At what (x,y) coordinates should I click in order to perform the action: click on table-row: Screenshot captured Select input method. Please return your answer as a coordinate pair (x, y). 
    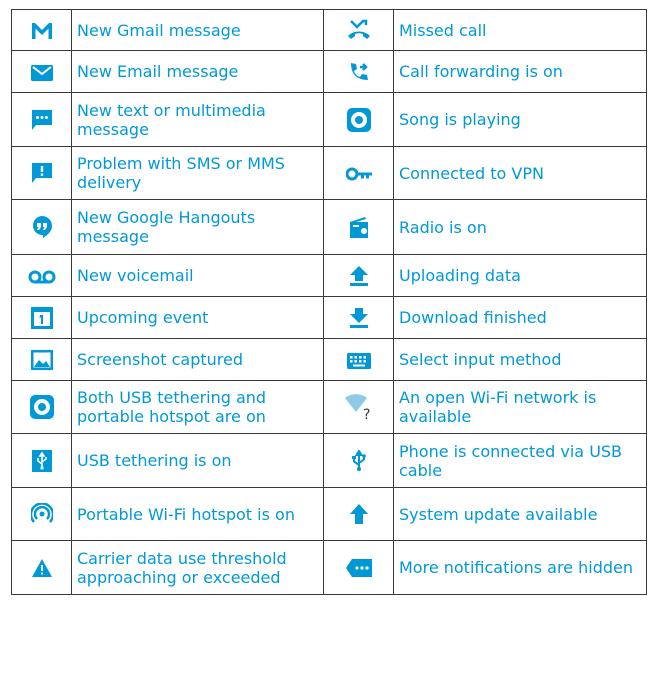
    Looking at the image, I should click on (329, 359).